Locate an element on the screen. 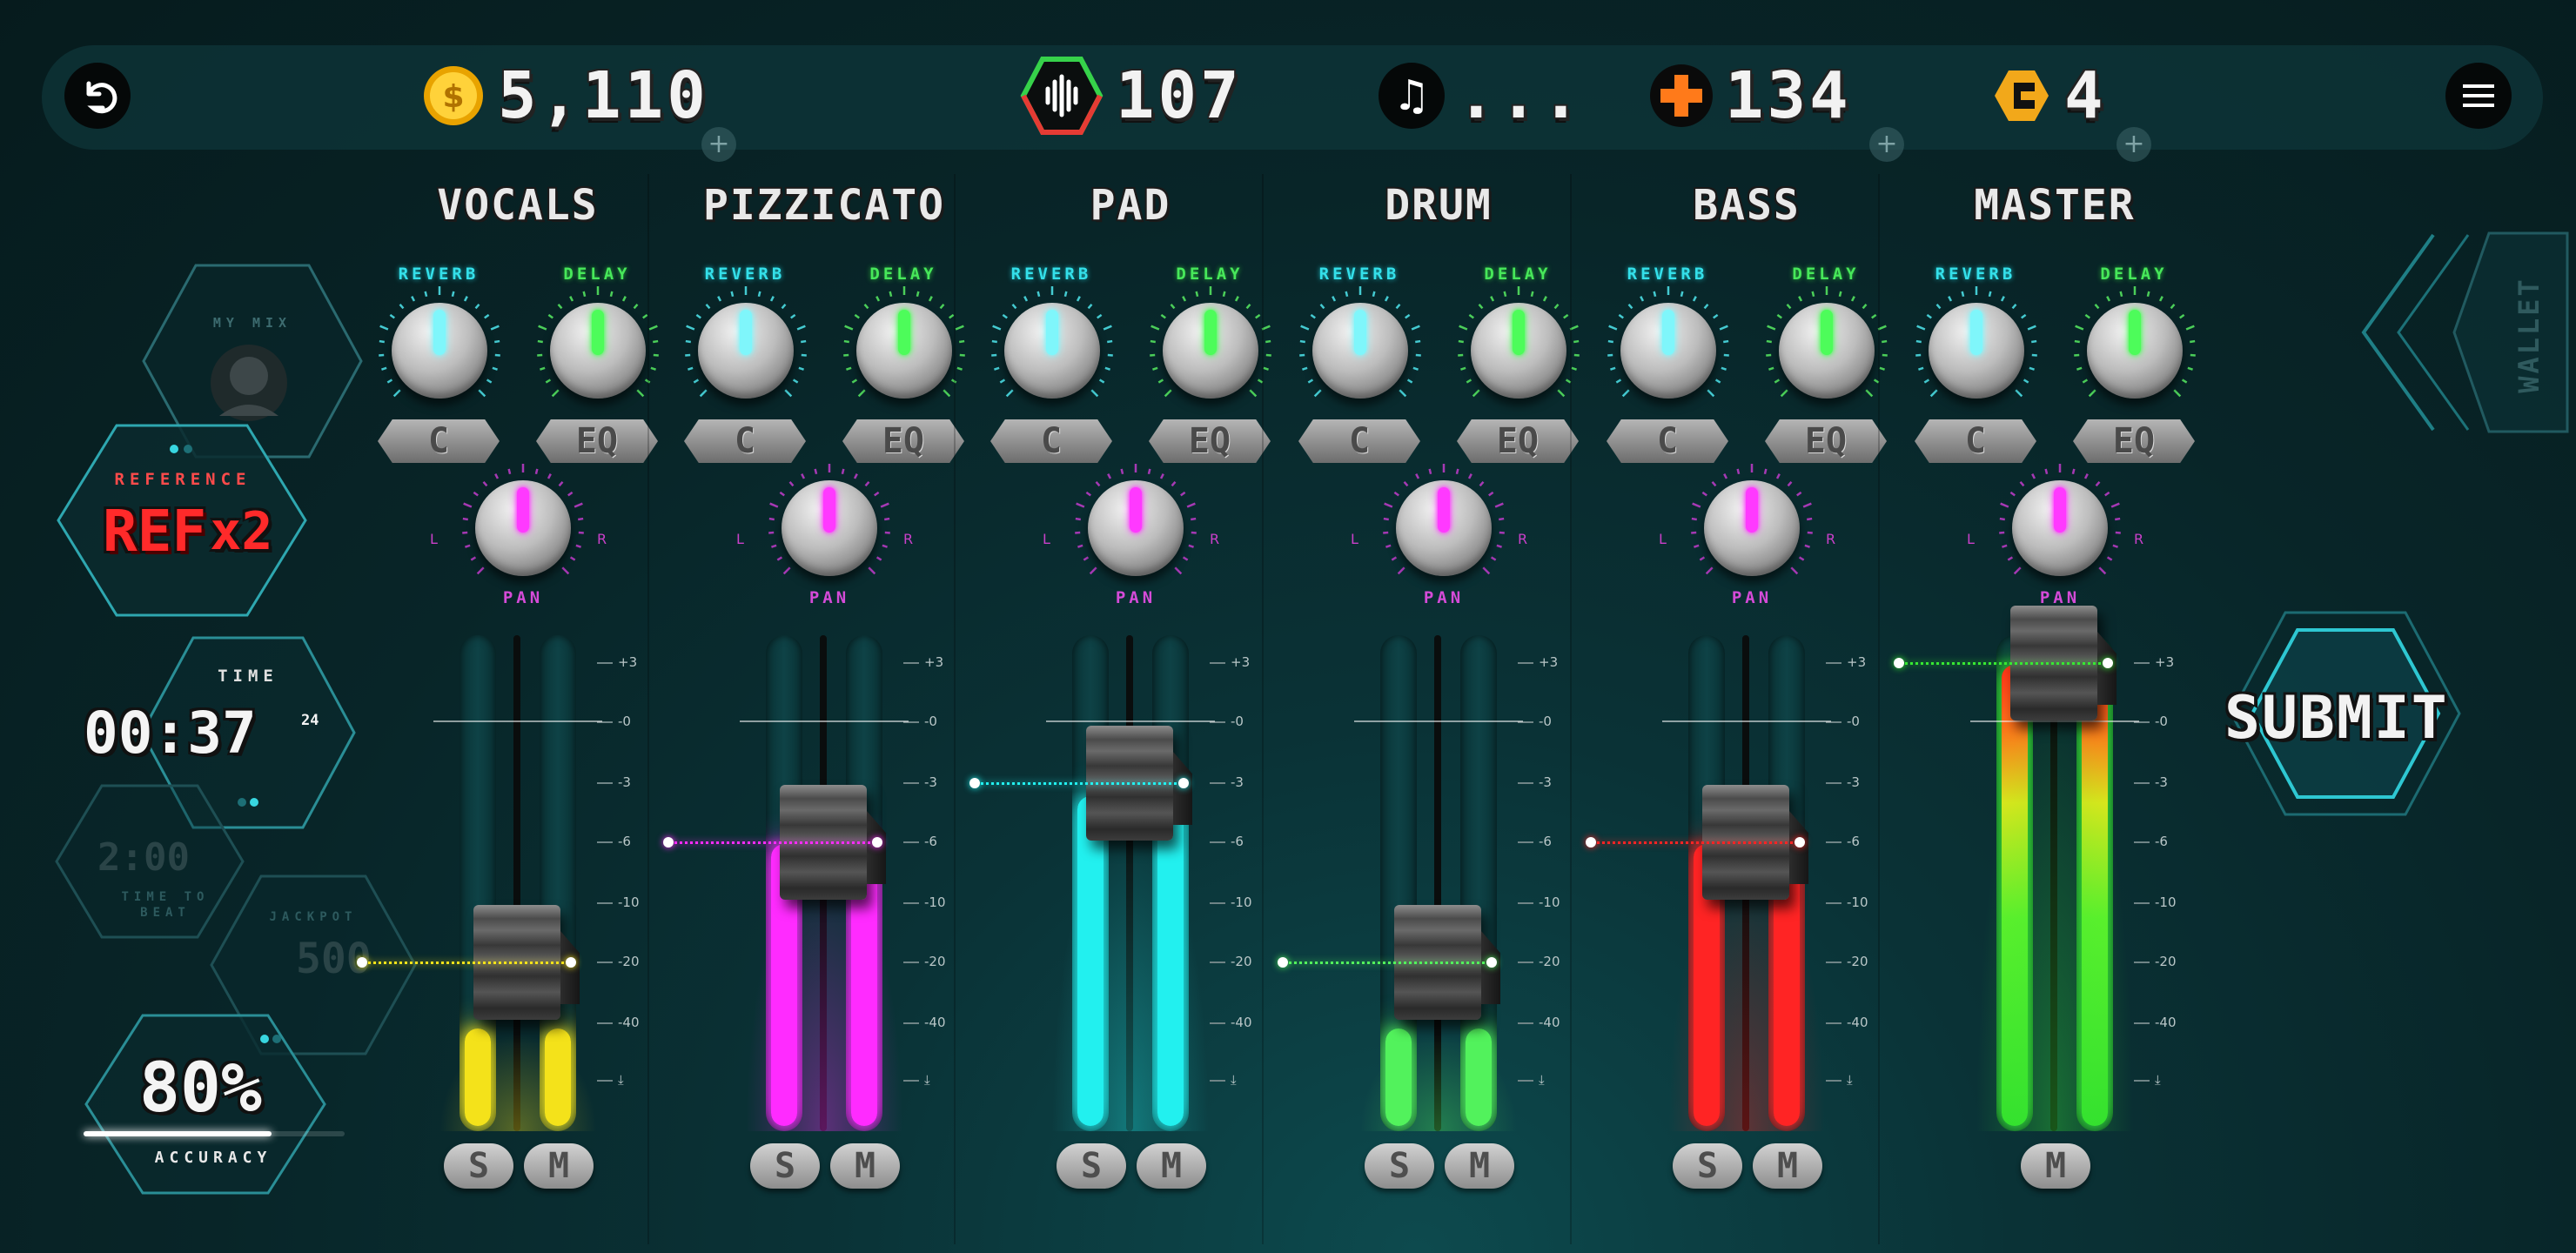  scale-mark: -10 is located at coordinates (929, 903).